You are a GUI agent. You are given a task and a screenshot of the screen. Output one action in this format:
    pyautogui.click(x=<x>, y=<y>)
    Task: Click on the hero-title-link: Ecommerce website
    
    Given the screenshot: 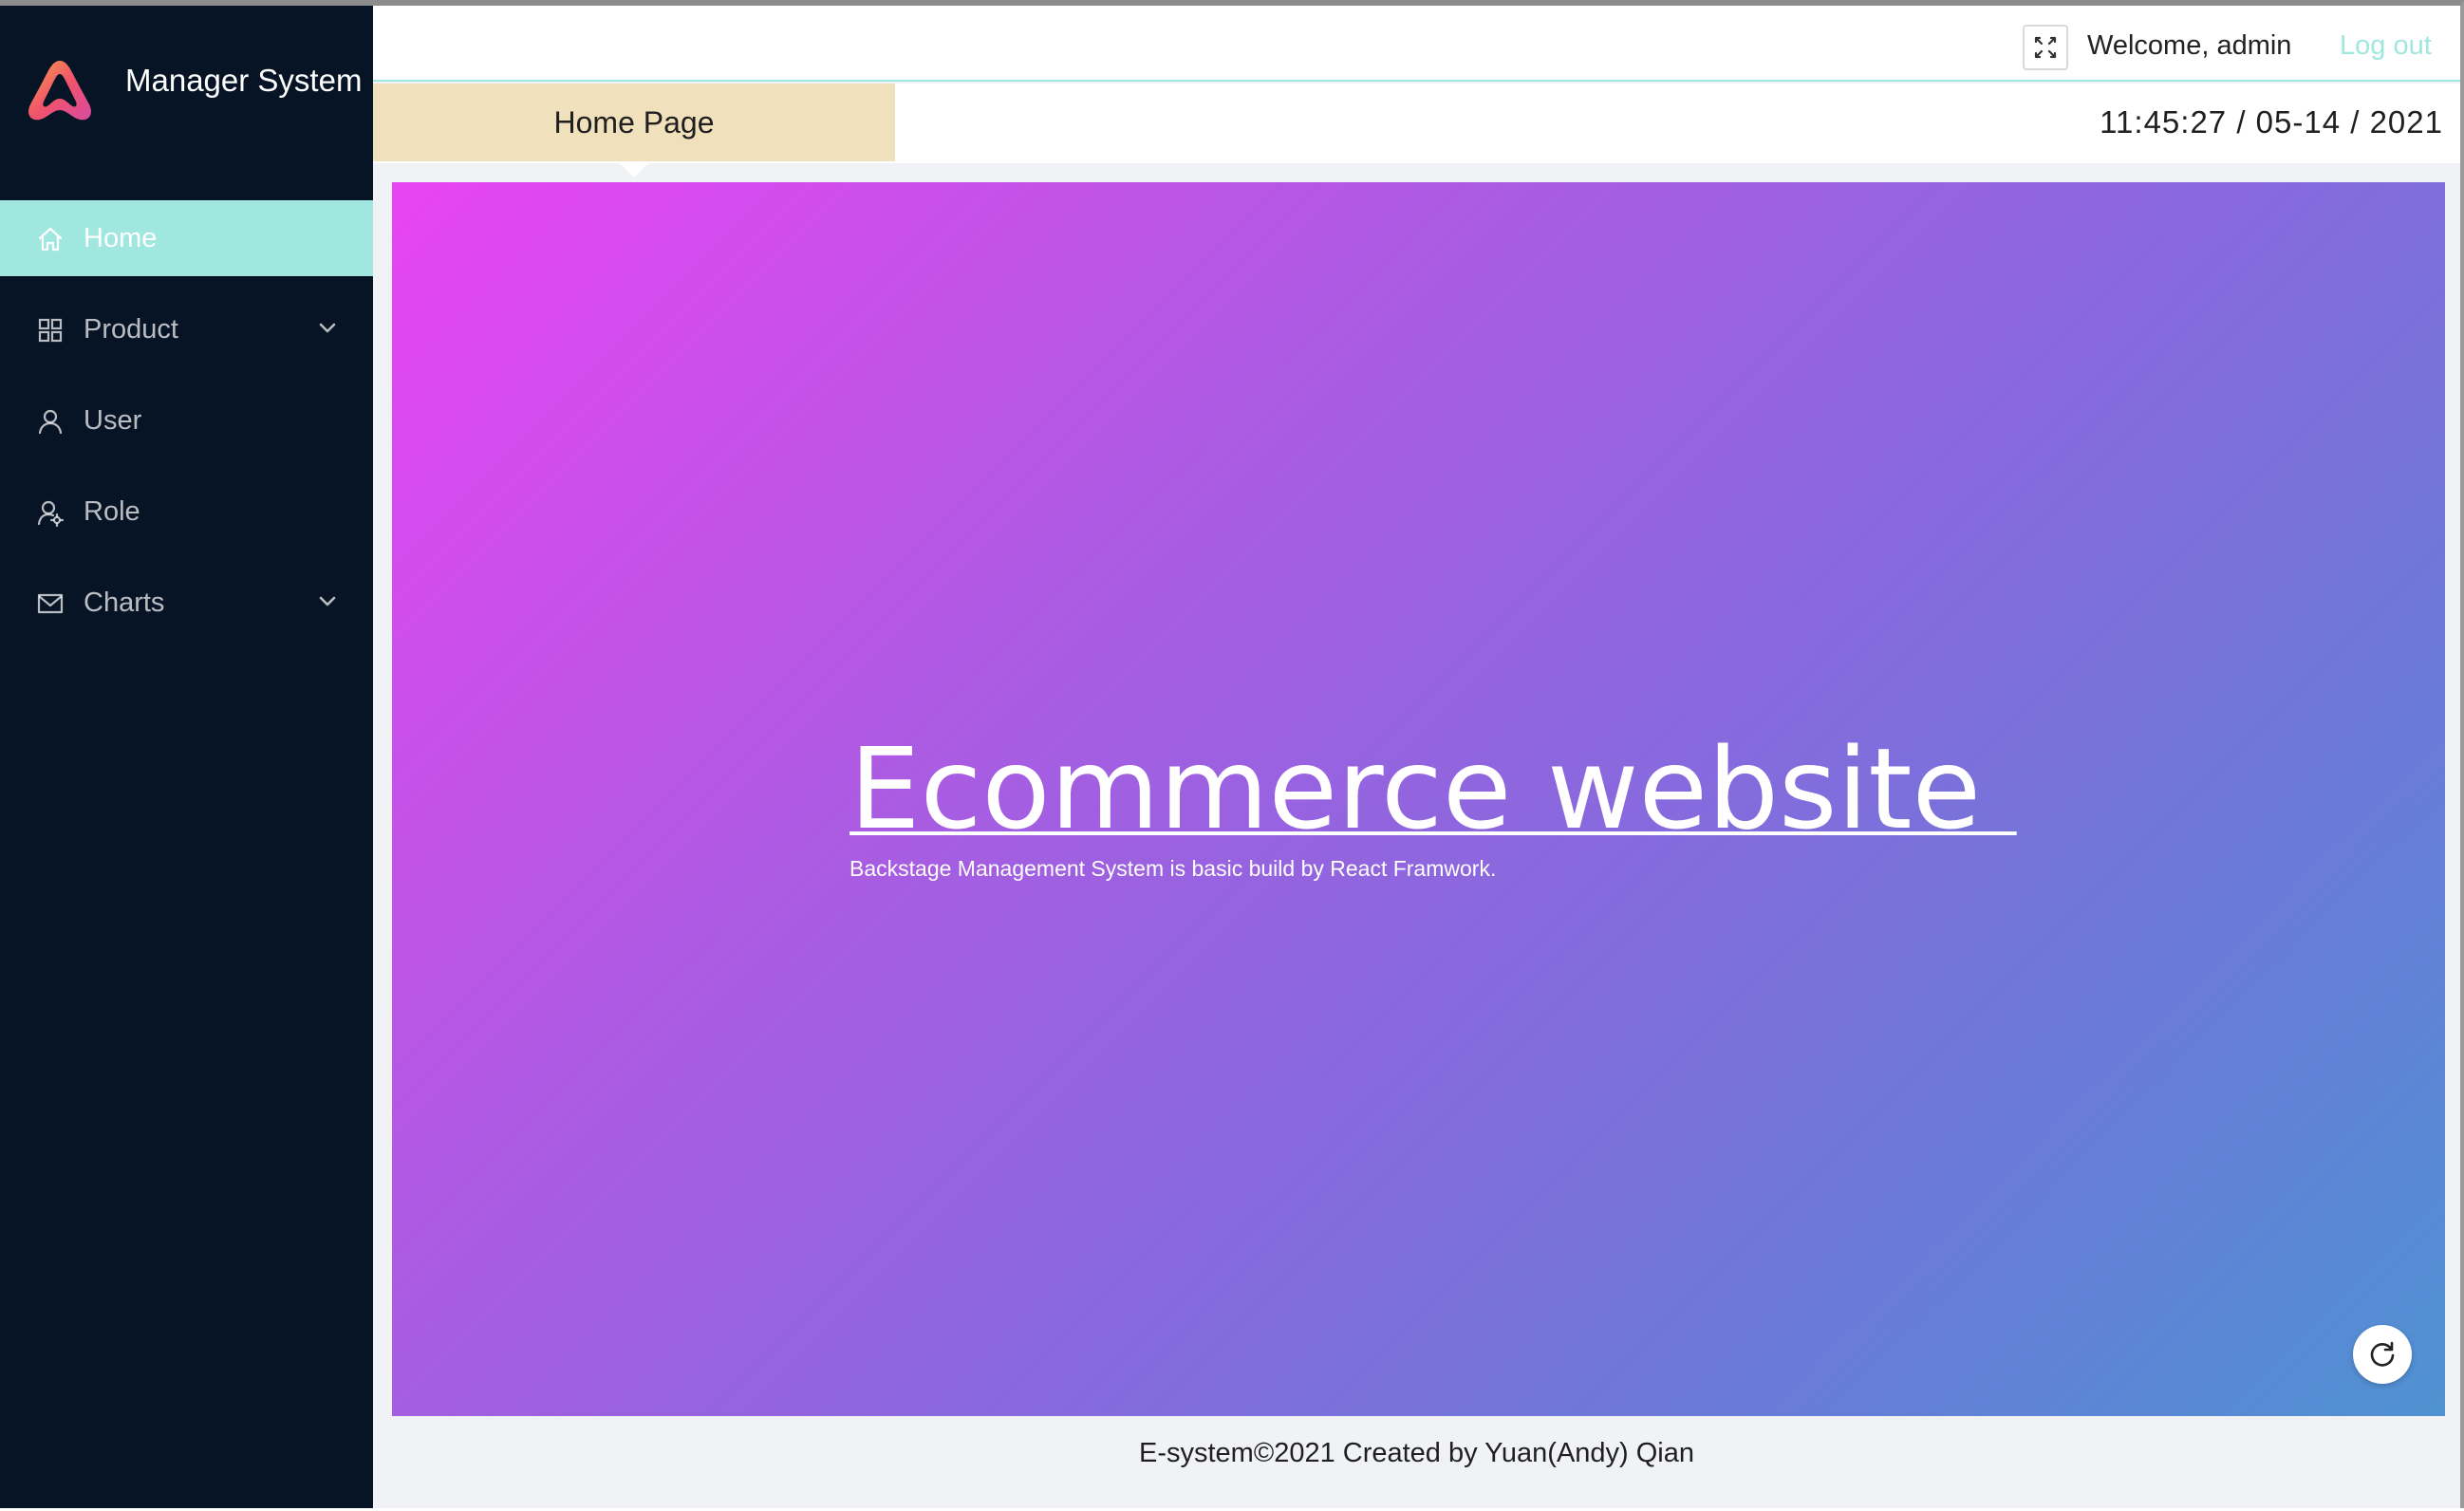 What is the action you would take?
    pyautogui.click(x=1433, y=789)
    